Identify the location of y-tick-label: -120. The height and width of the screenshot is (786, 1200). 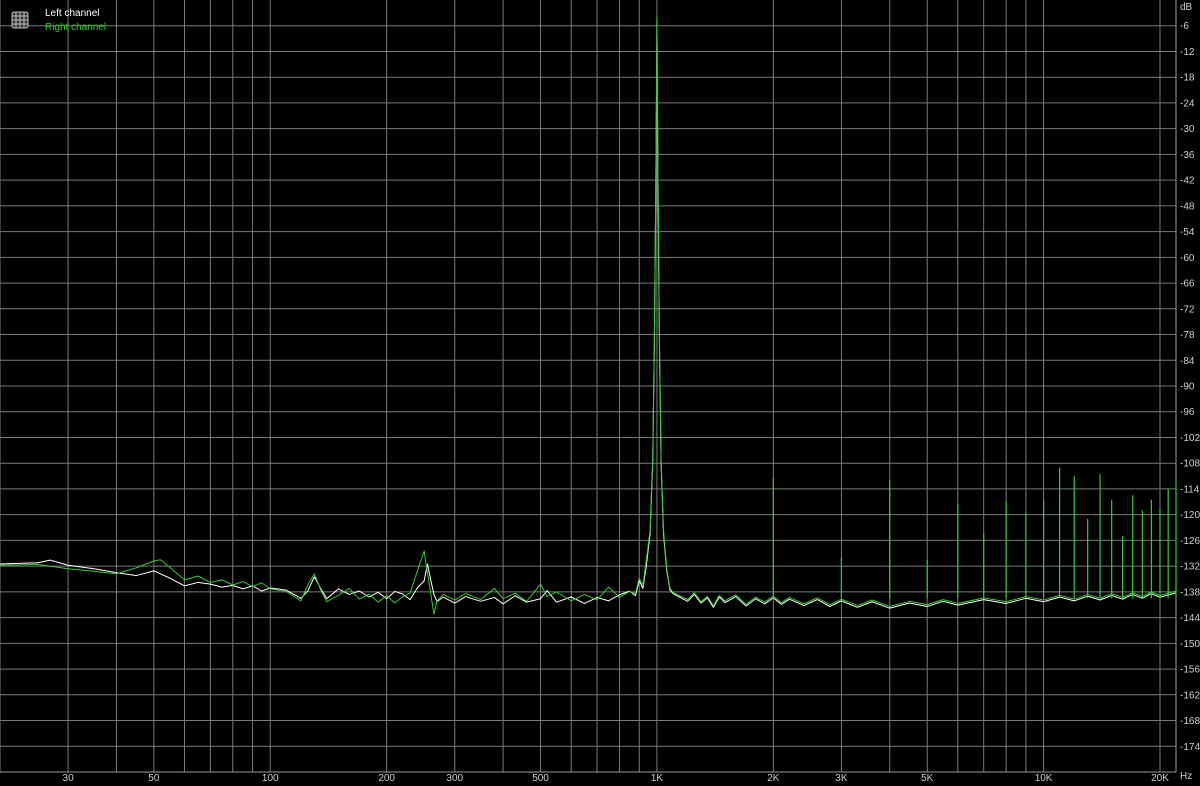
(1190, 515).